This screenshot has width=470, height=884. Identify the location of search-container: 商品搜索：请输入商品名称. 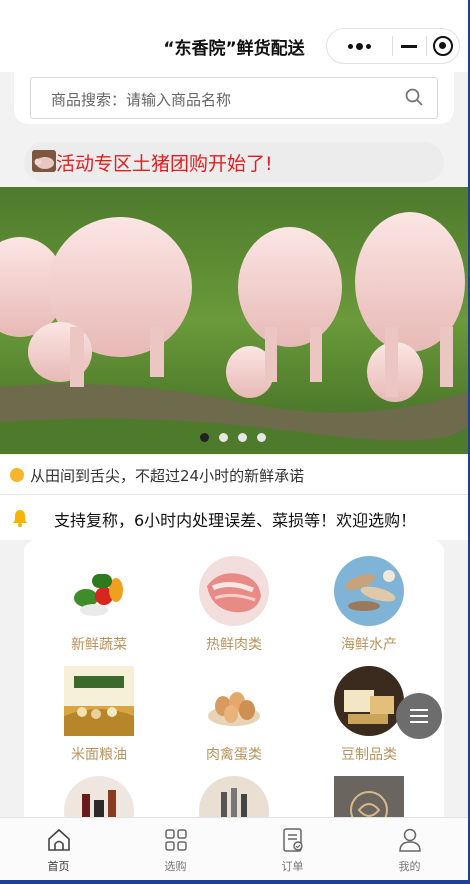
(234, 98).